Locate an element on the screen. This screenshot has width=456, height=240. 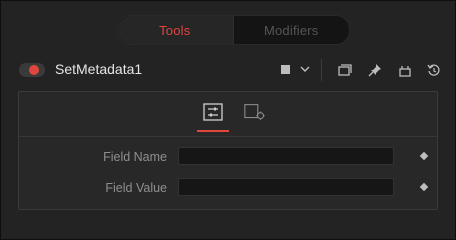
field-name-input is located at coordinates (286, 156).